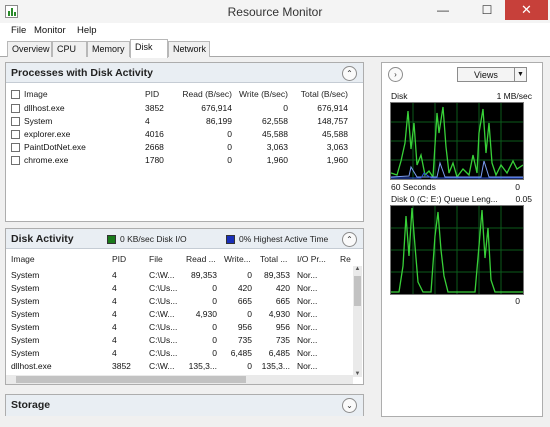 The image size is (550, 427). I want to click on row-total: 956, so click(282, 327).